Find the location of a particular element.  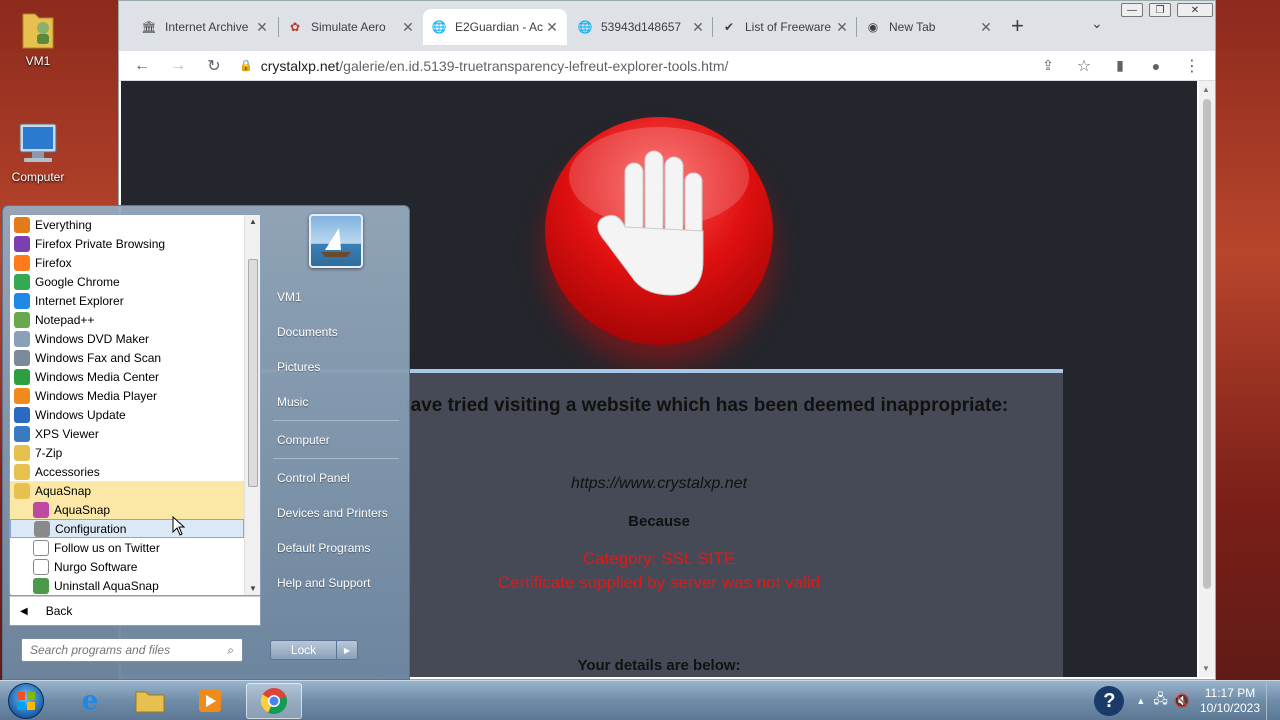

user-avatar is located at coordinates (336, 241).